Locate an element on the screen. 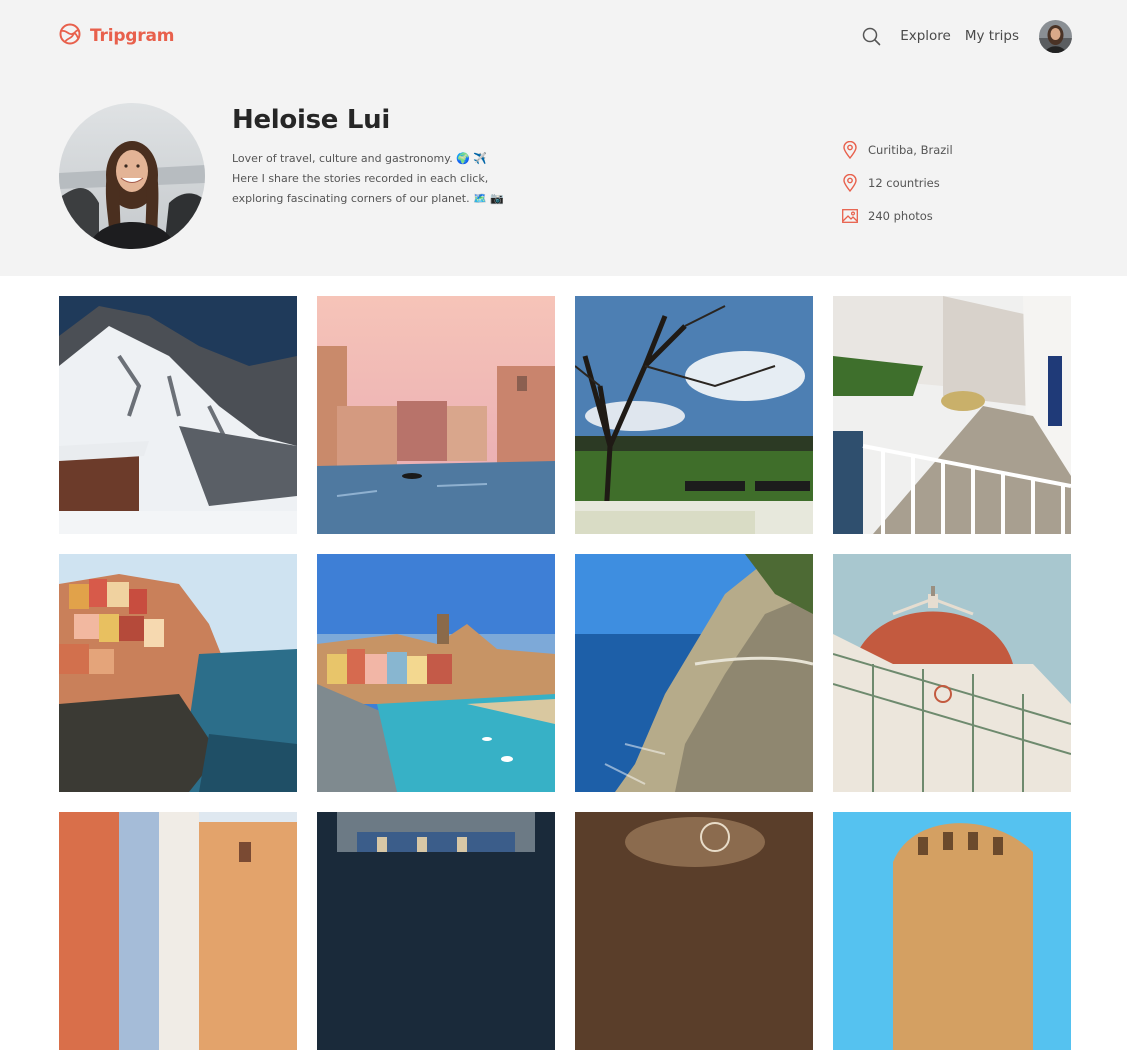  globe-icon is located at coordinates (70, 36).